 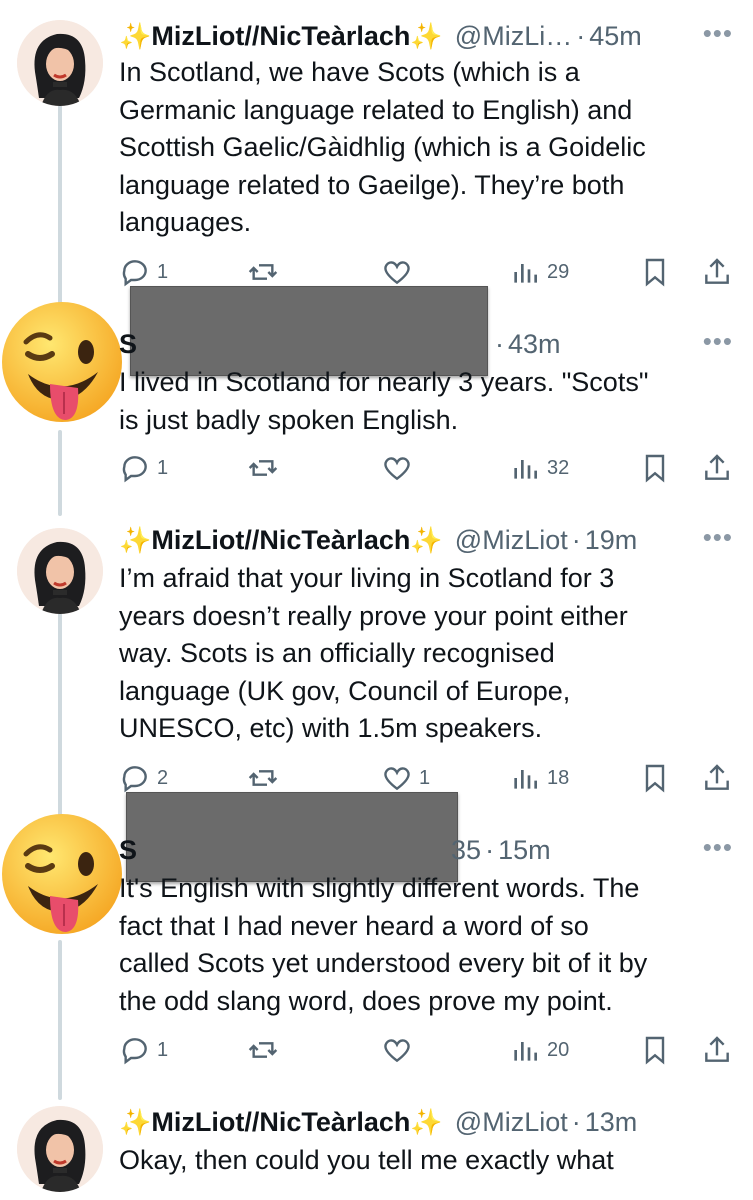 What do you see at coordinates (524, 850) in the screenshot?
I see `timestamp: 15m` at bounding box center [524, 850].